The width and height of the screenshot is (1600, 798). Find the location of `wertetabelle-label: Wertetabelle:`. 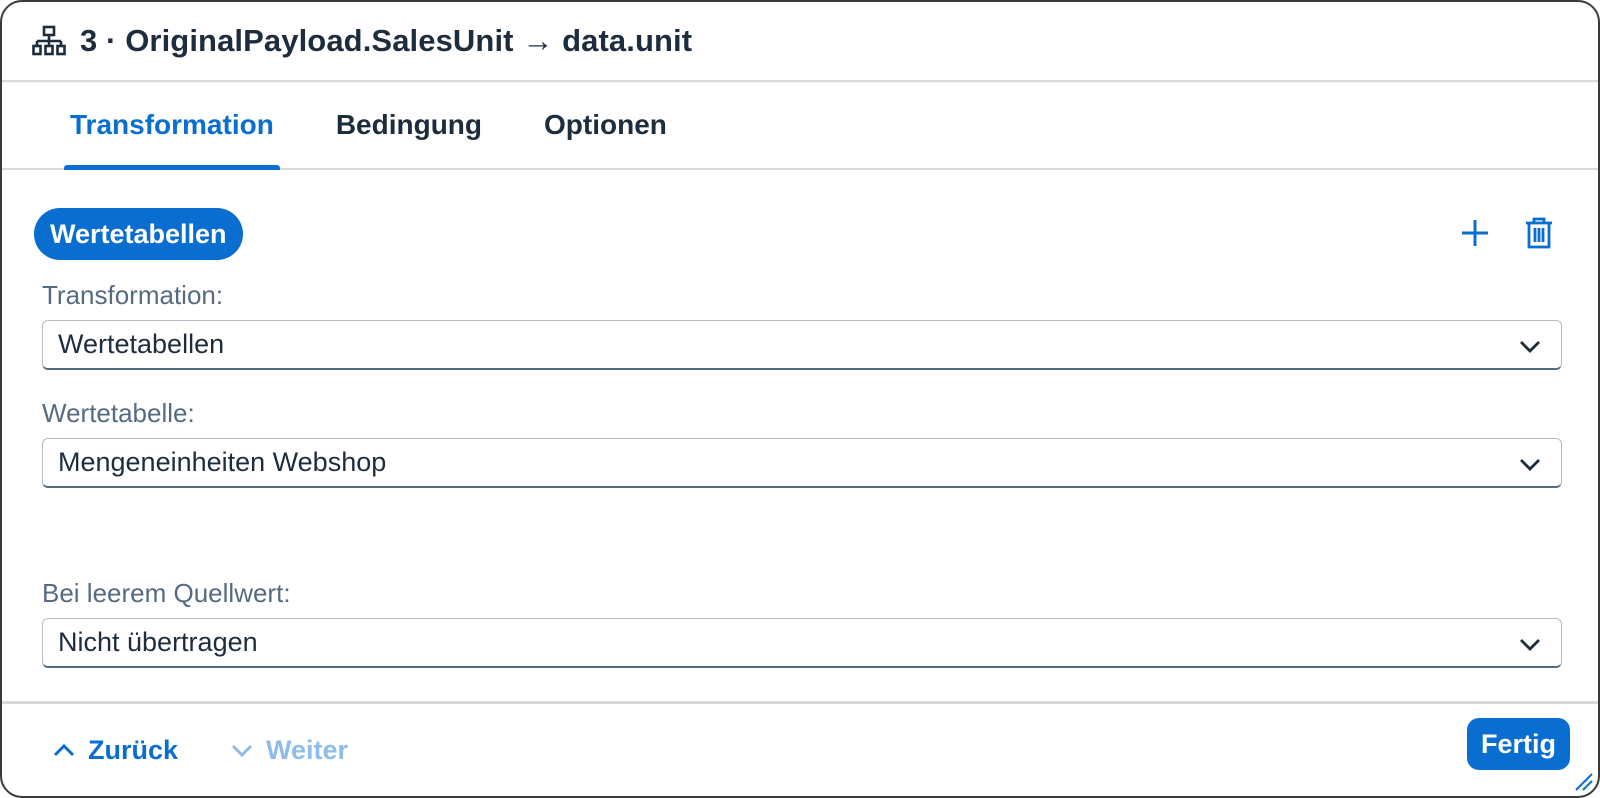

wertetabelle-label: Wertetabelle: is located at coordinates (118, 413).